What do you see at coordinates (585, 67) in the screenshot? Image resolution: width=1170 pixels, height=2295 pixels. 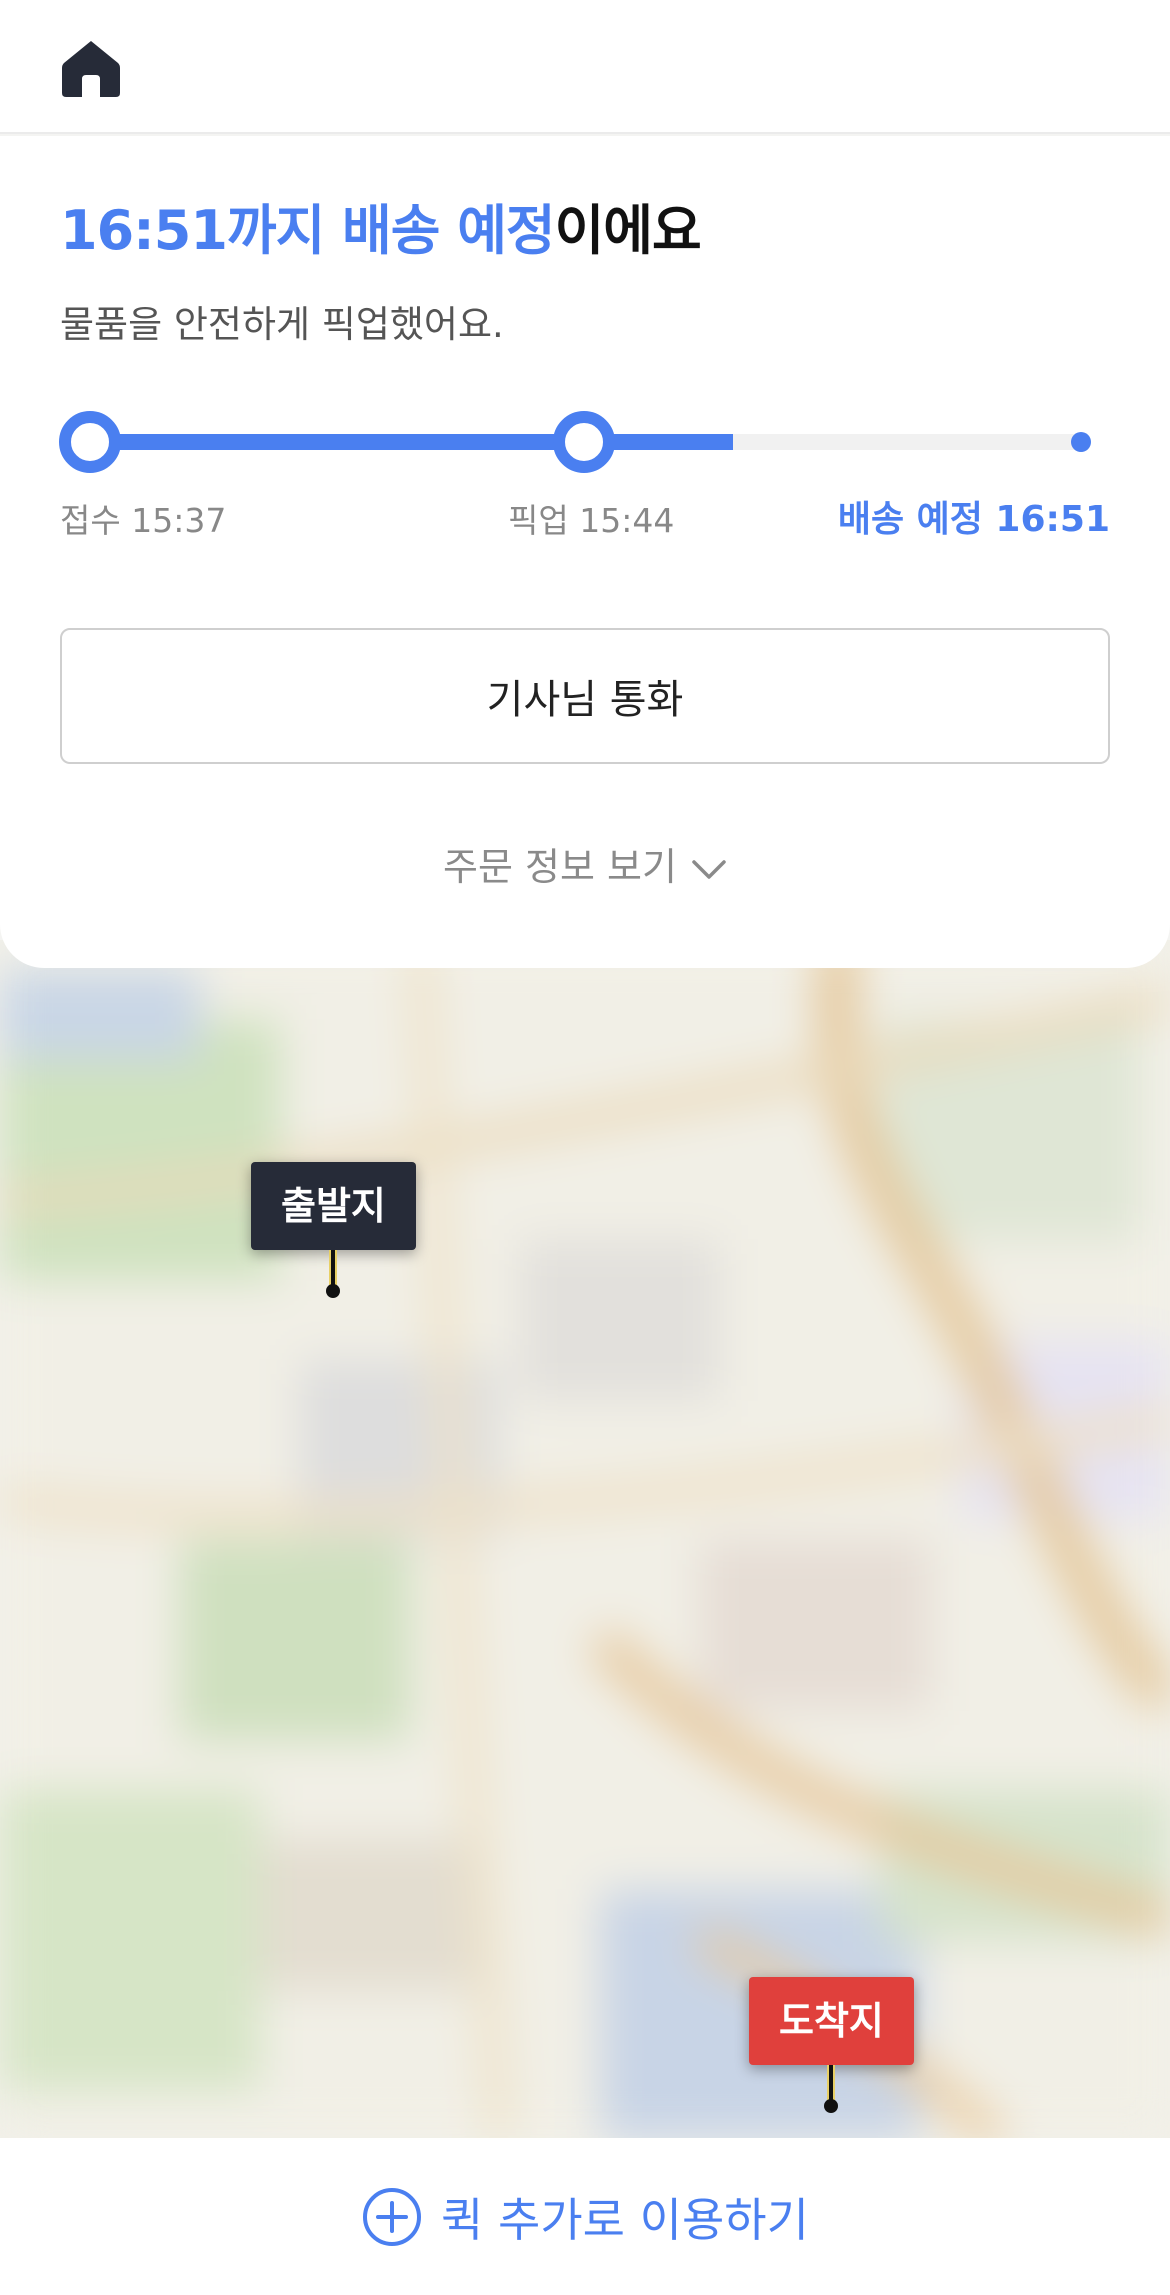 I see `top-bar` at bounding box center [585, 67].